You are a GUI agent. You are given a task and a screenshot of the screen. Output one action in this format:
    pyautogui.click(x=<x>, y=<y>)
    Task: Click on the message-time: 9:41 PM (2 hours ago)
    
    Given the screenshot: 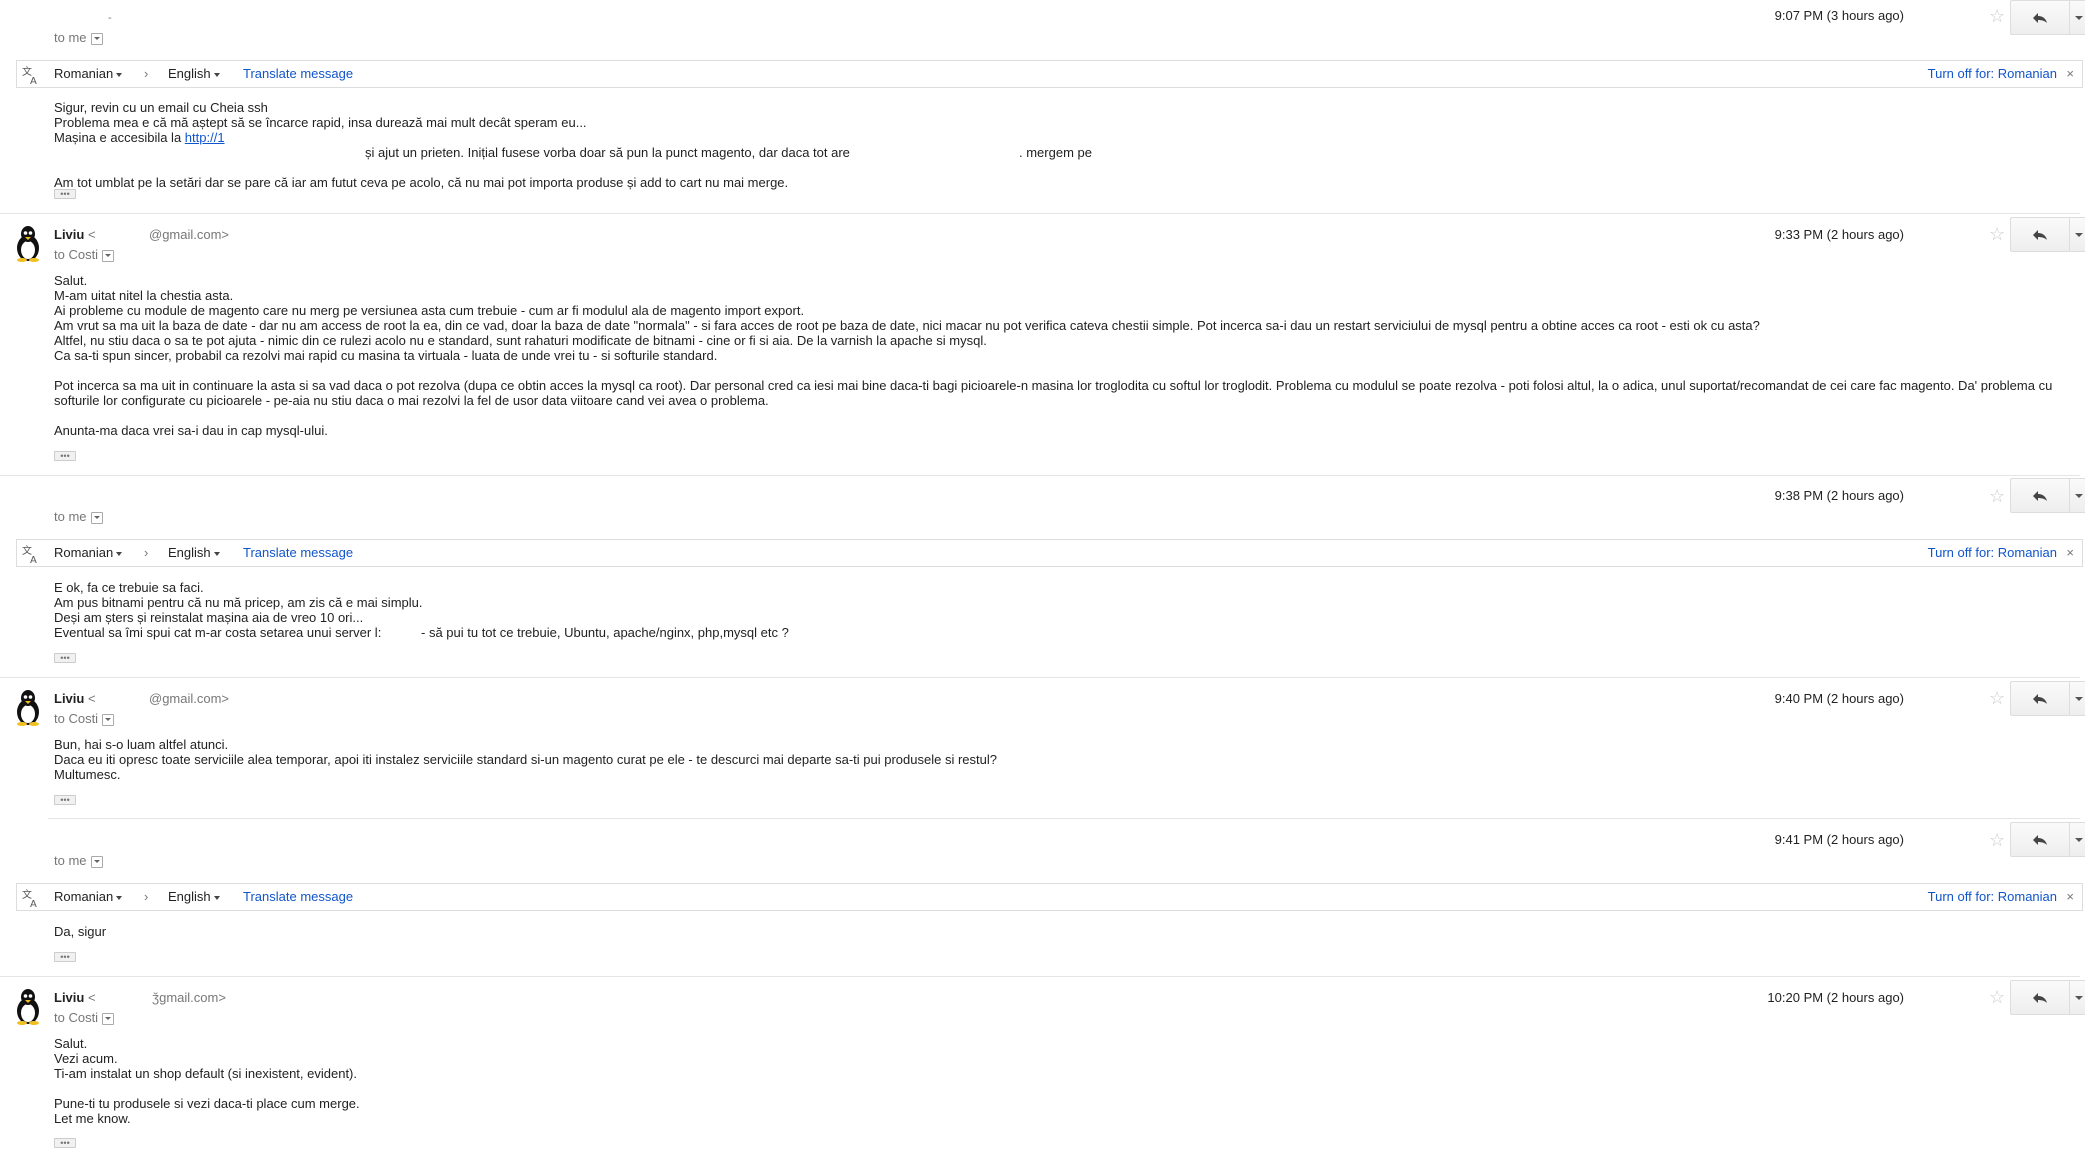 What is the action you would take?
    pyautogui.click(x=1839, y=839)
    